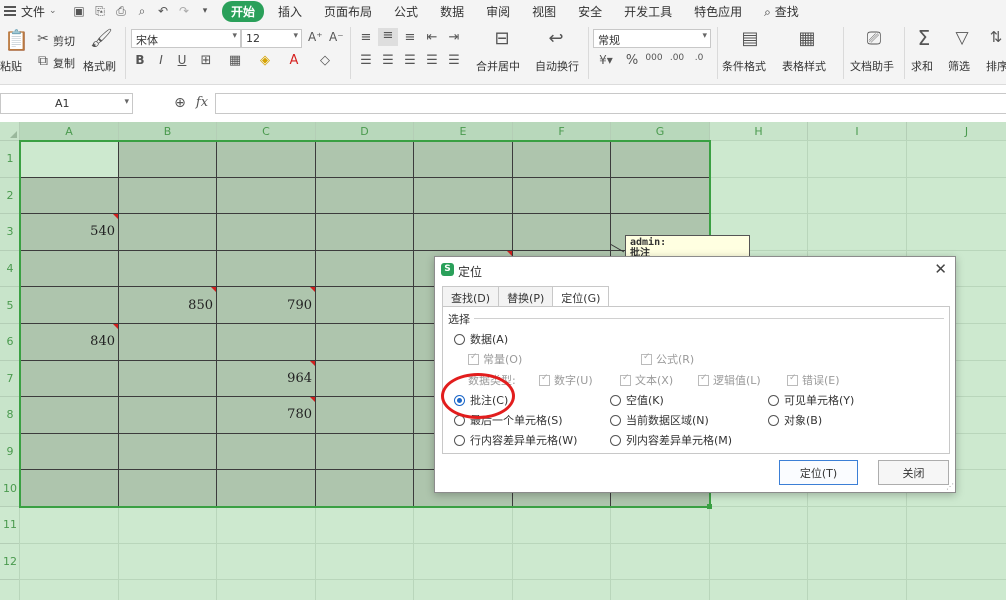 This screenshot has height=600, width=1006. Describe the element at coordinates (33, 11) in the screenshot. I see `file-menu: 文件 ⌄` at that location.